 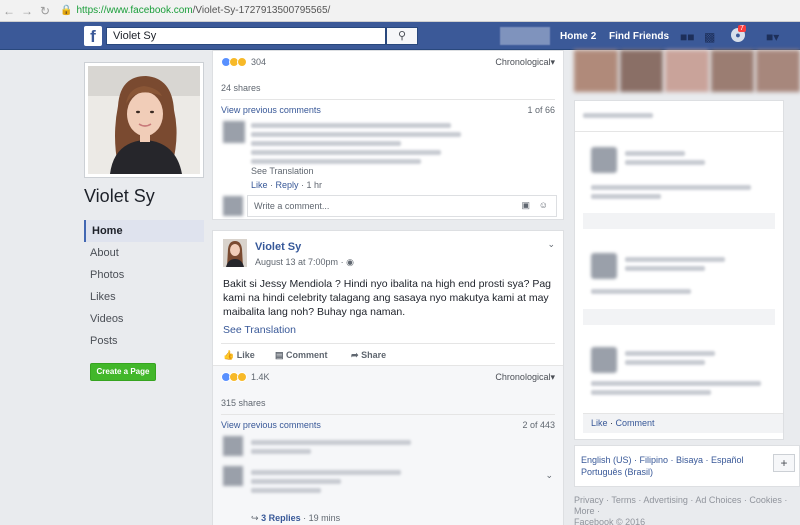 I want to click on post-date: August 13 at 7:00pm · ◉, so click(x=304, y=262).